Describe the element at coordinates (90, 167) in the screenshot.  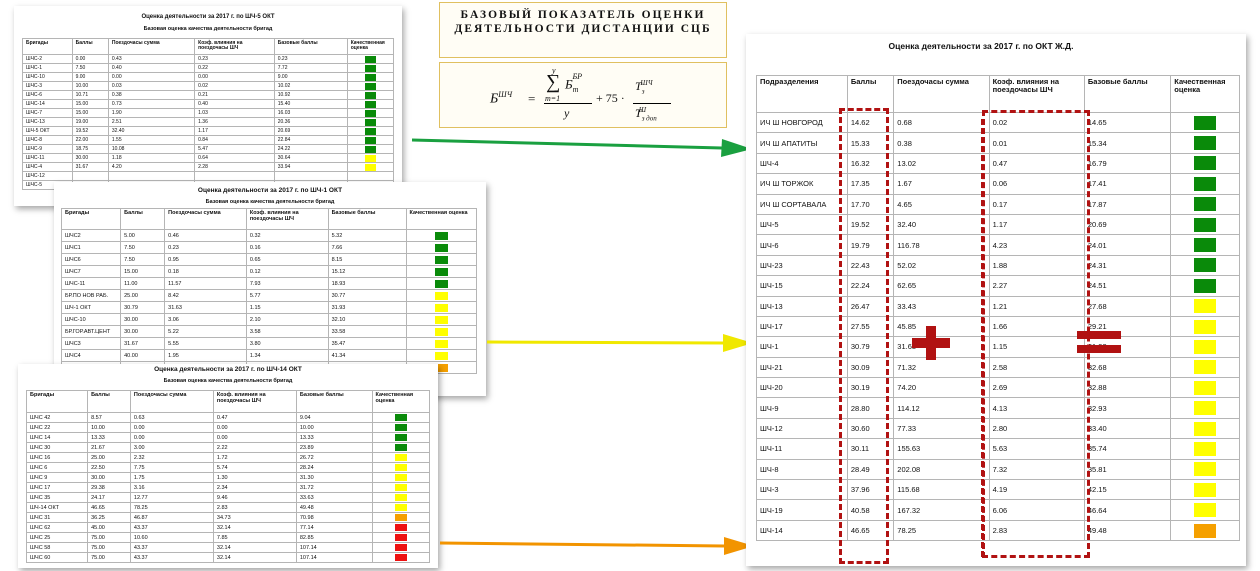
I see `table-cell: 31.67` at that location.